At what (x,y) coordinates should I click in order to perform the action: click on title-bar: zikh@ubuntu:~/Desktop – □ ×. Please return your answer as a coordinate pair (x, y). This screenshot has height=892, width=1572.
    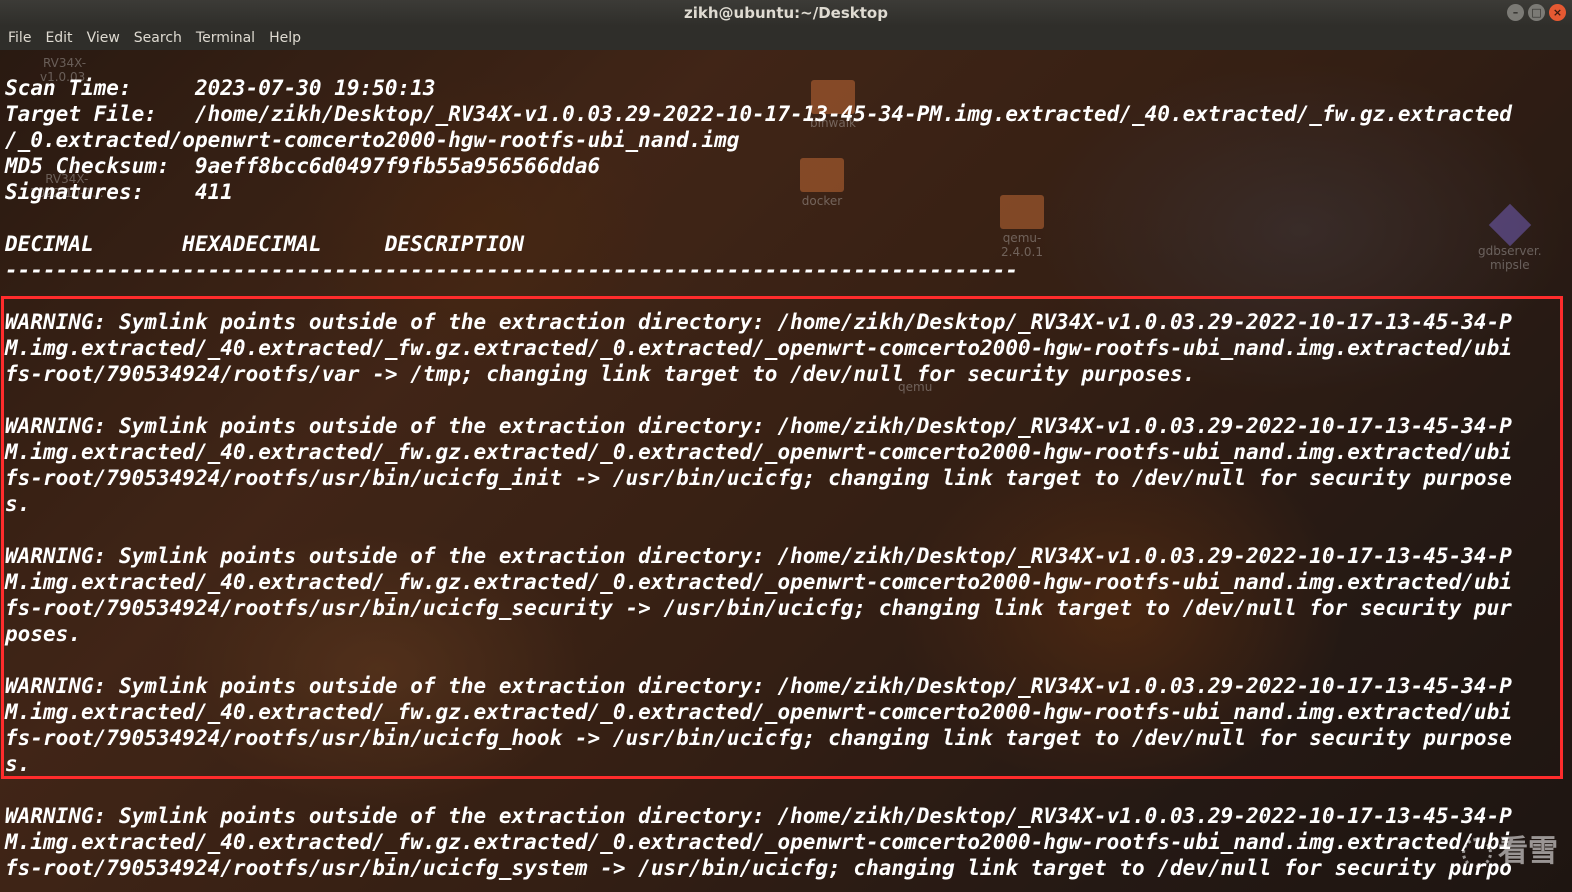
    Looking at the image, I should click on (786, 13).